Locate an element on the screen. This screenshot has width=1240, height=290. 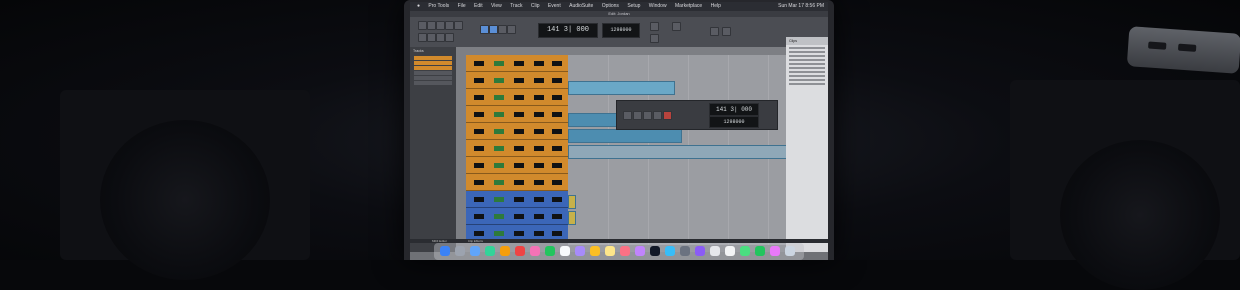
grid-mode-button is located at coordinates (449, 37).